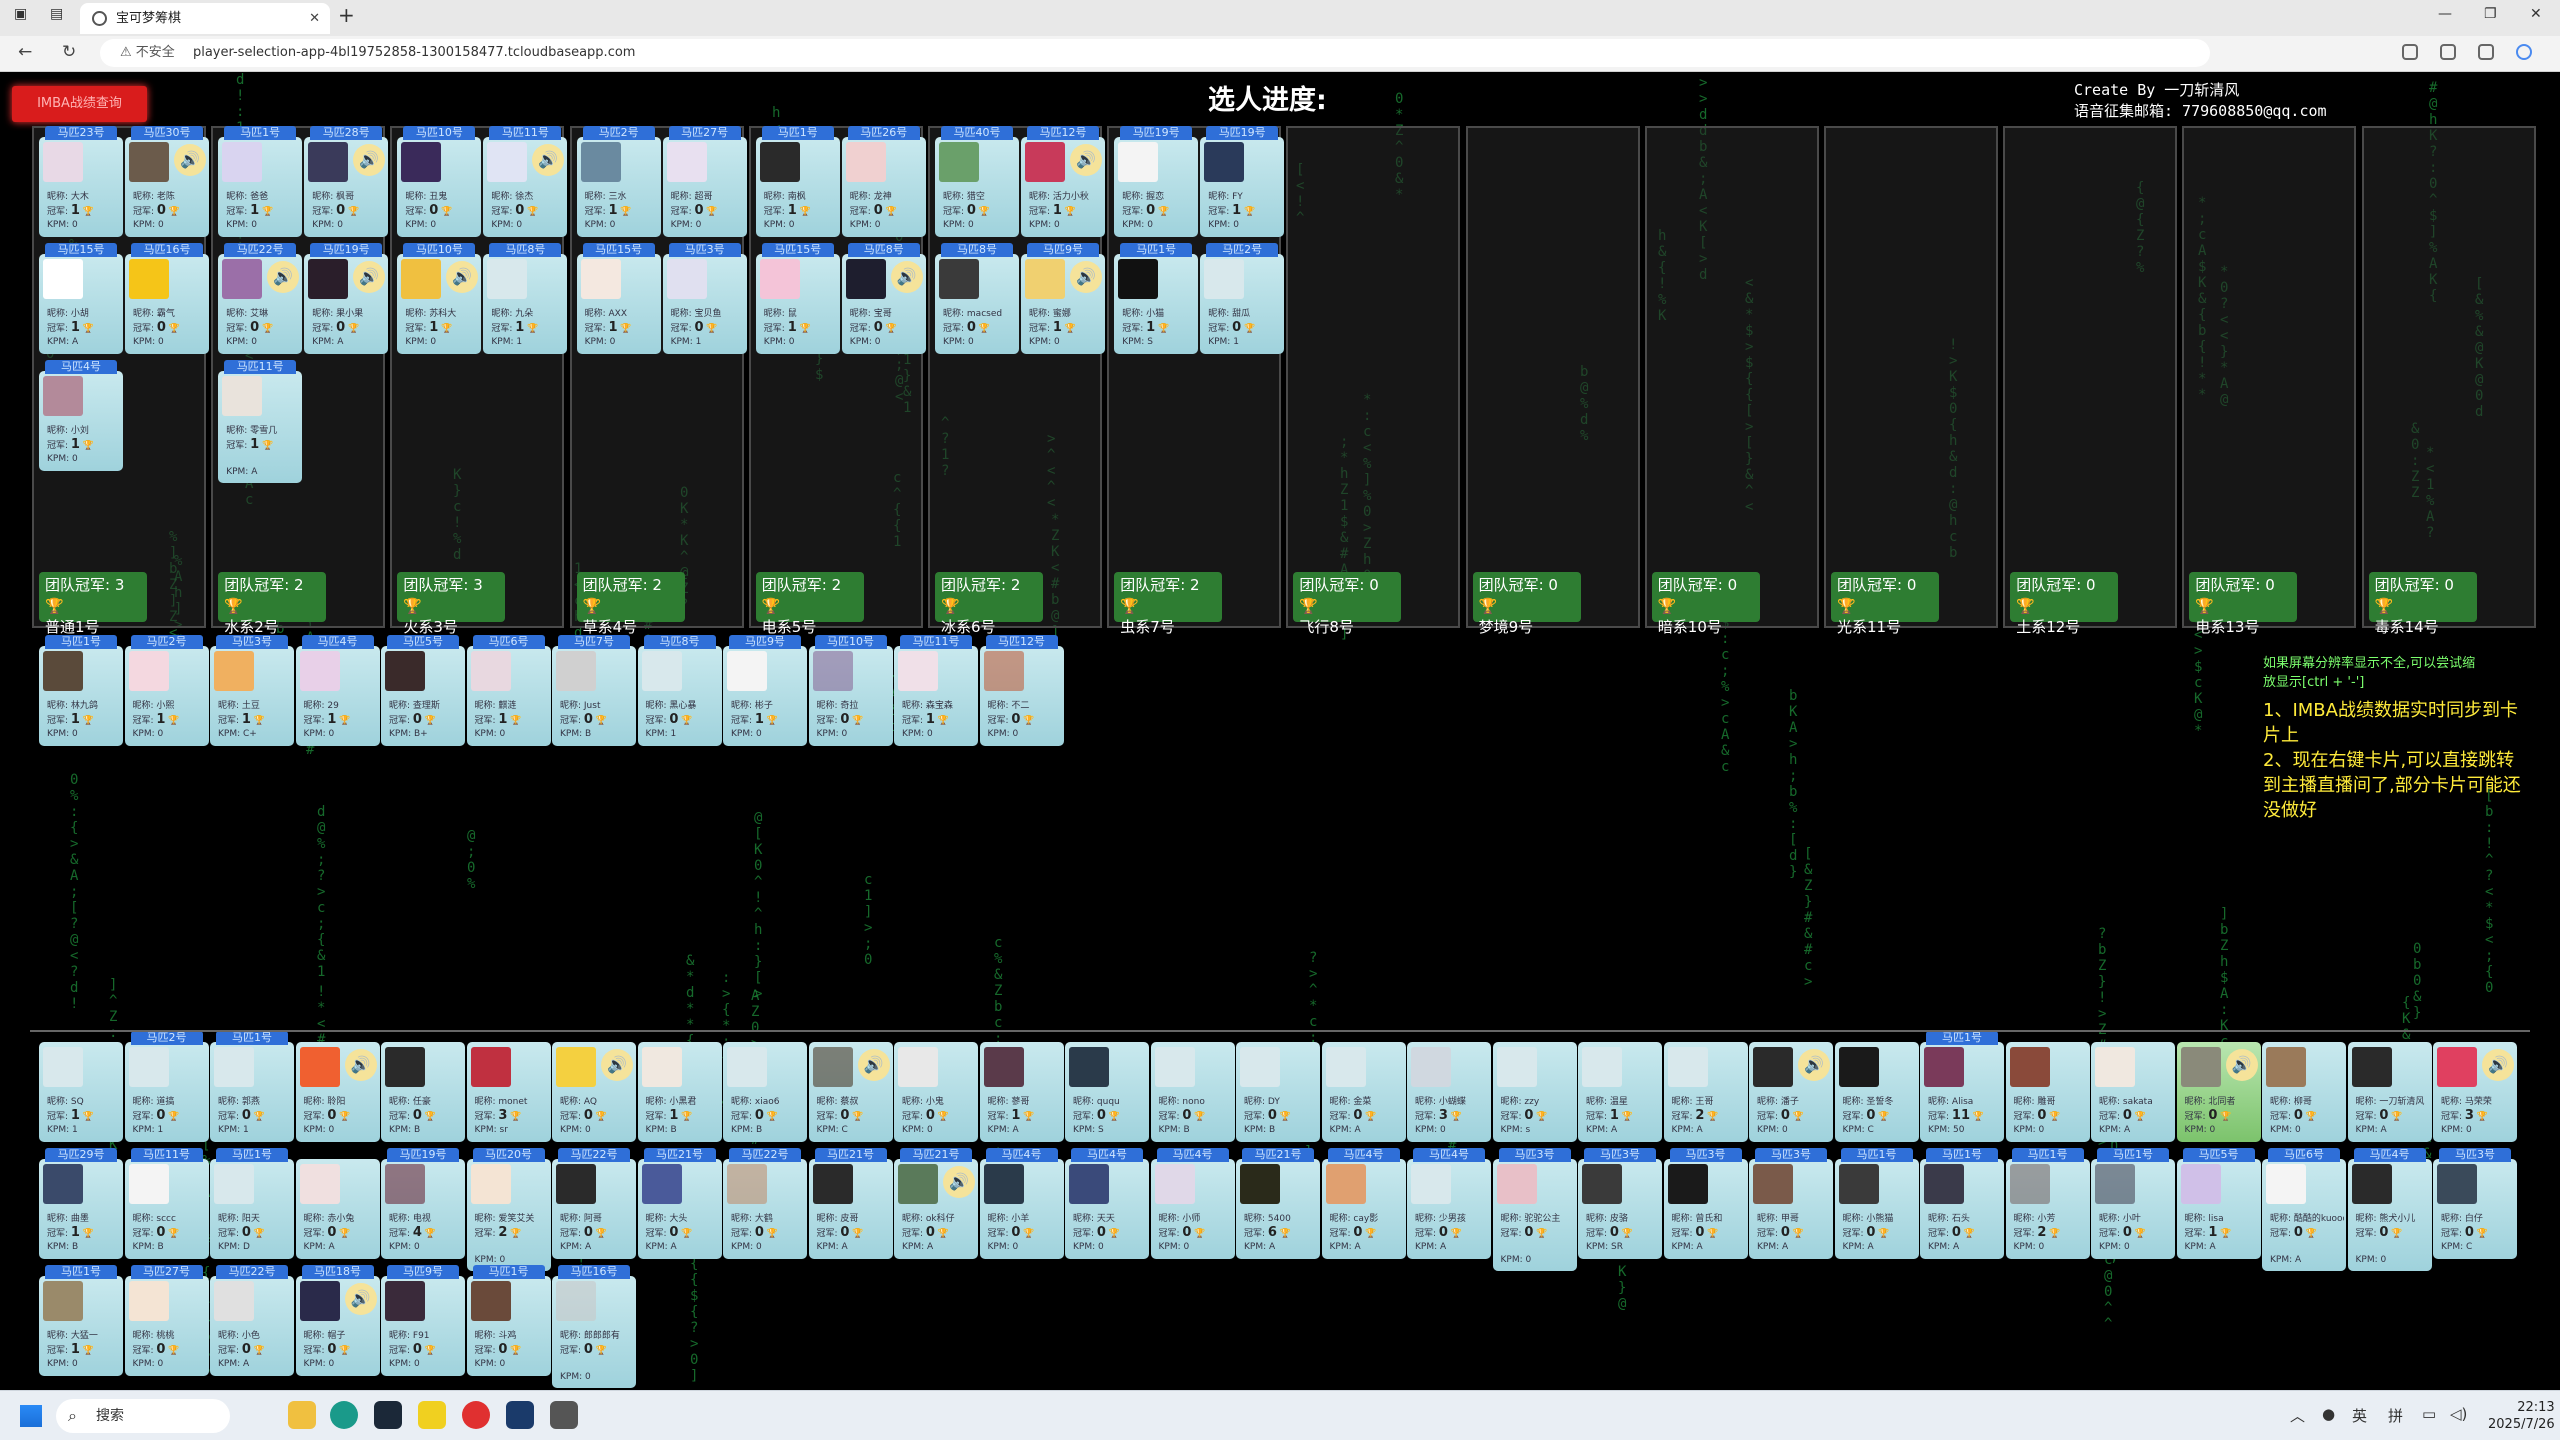  What do you see at coordinates (81, 181) in the screenshot?
I see `player-card: 马匹23号 昵称: 大木 冠军: 1 🏆 KPM: 0` at bounding box center [81, 181].